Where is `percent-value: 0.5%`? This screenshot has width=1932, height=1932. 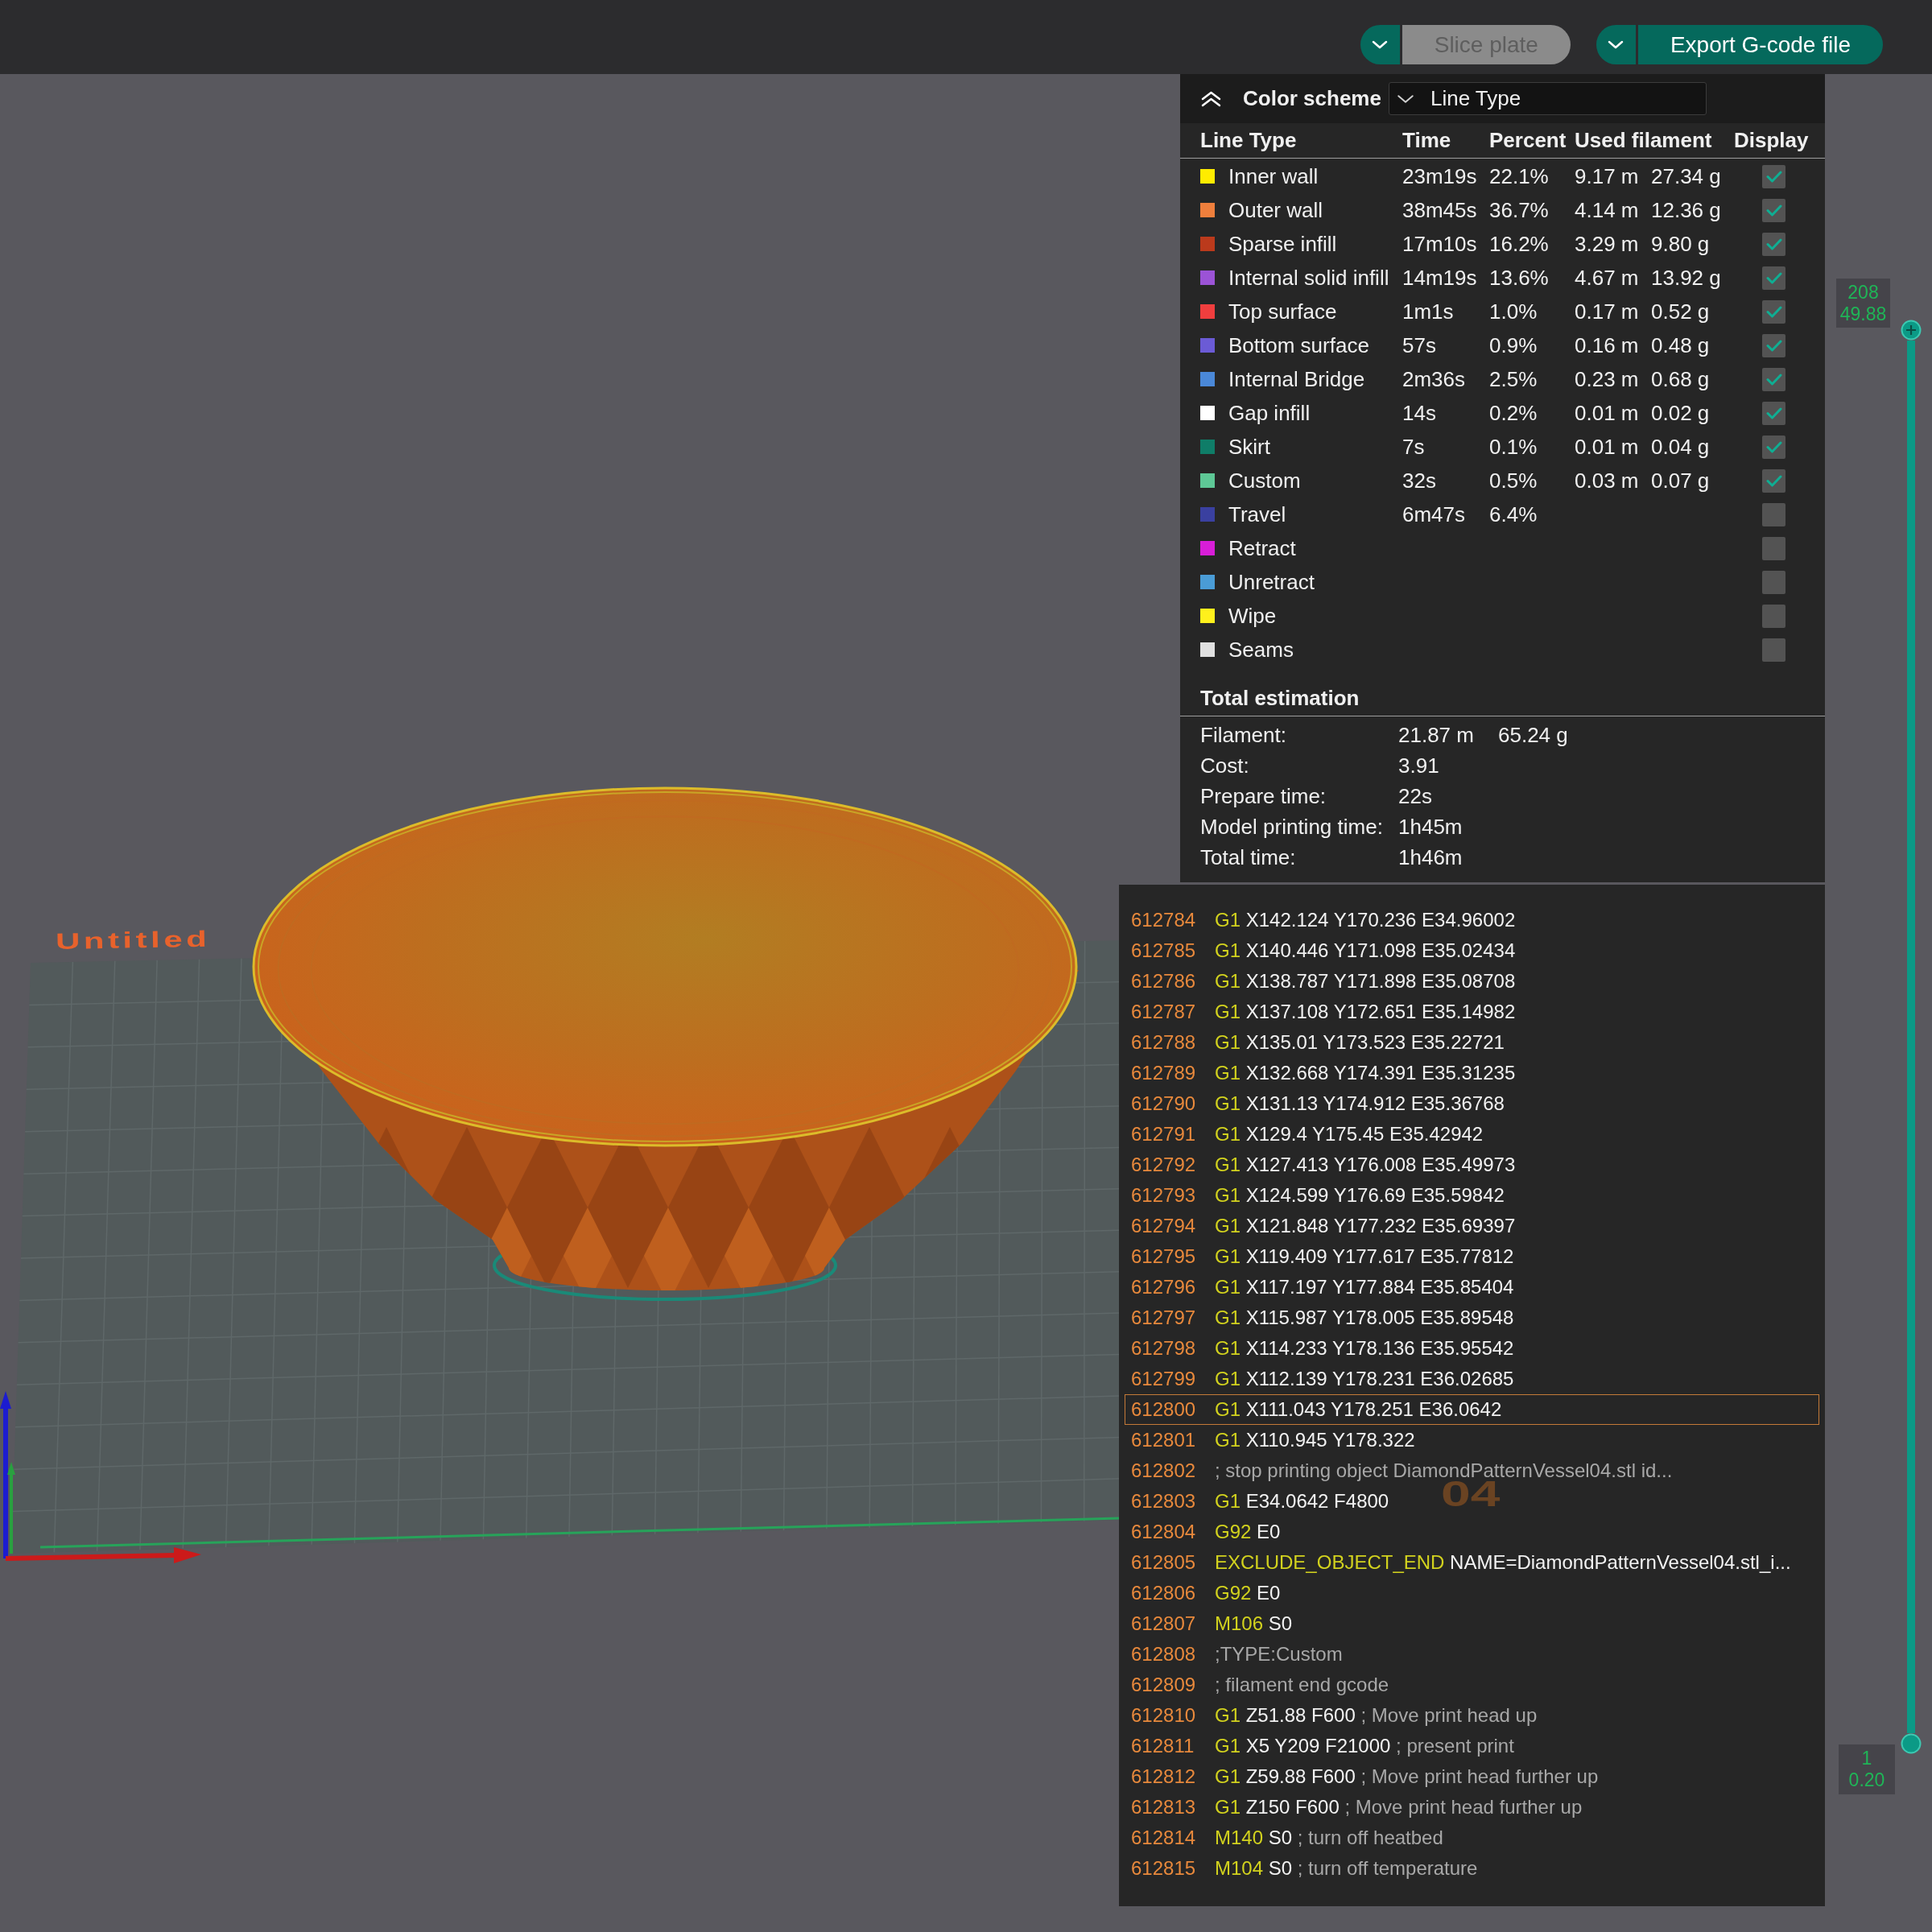
percent-value: 0.5% is located at coordinates (1513, 480).